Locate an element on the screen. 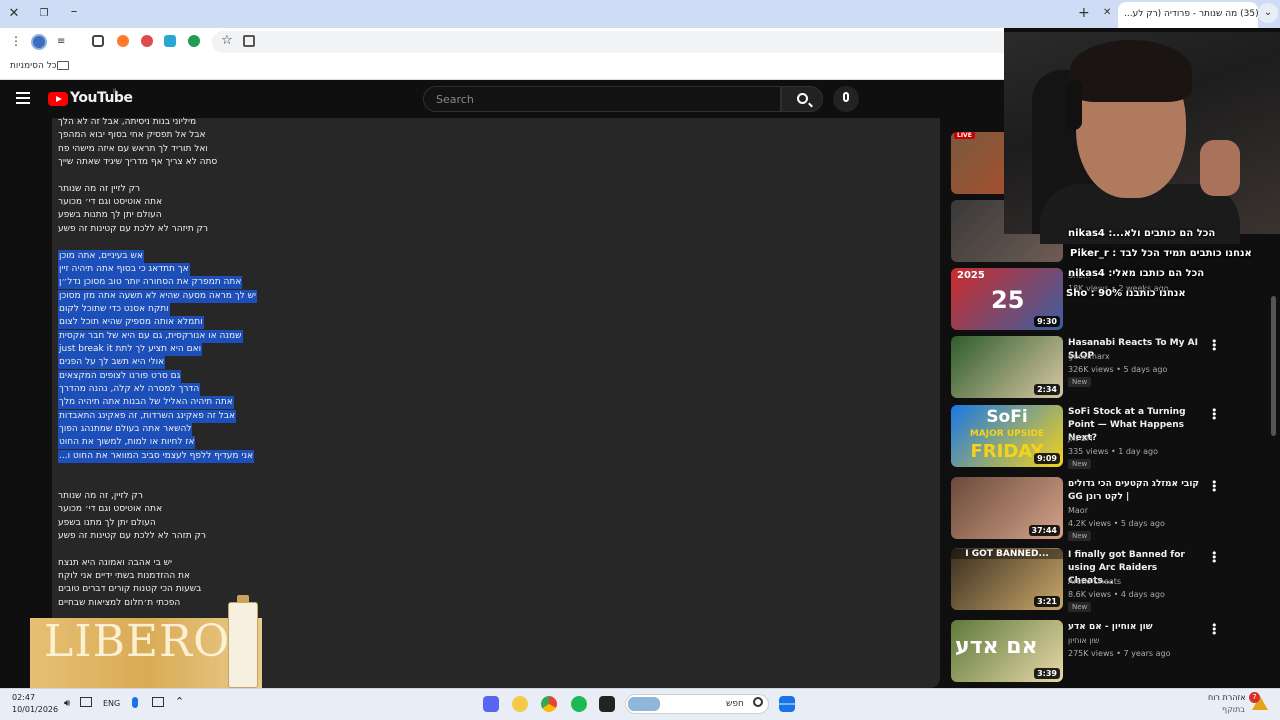 The width and height of the screenshot is (1280, 720). profile-avatar is located at coordinates (39, 42).